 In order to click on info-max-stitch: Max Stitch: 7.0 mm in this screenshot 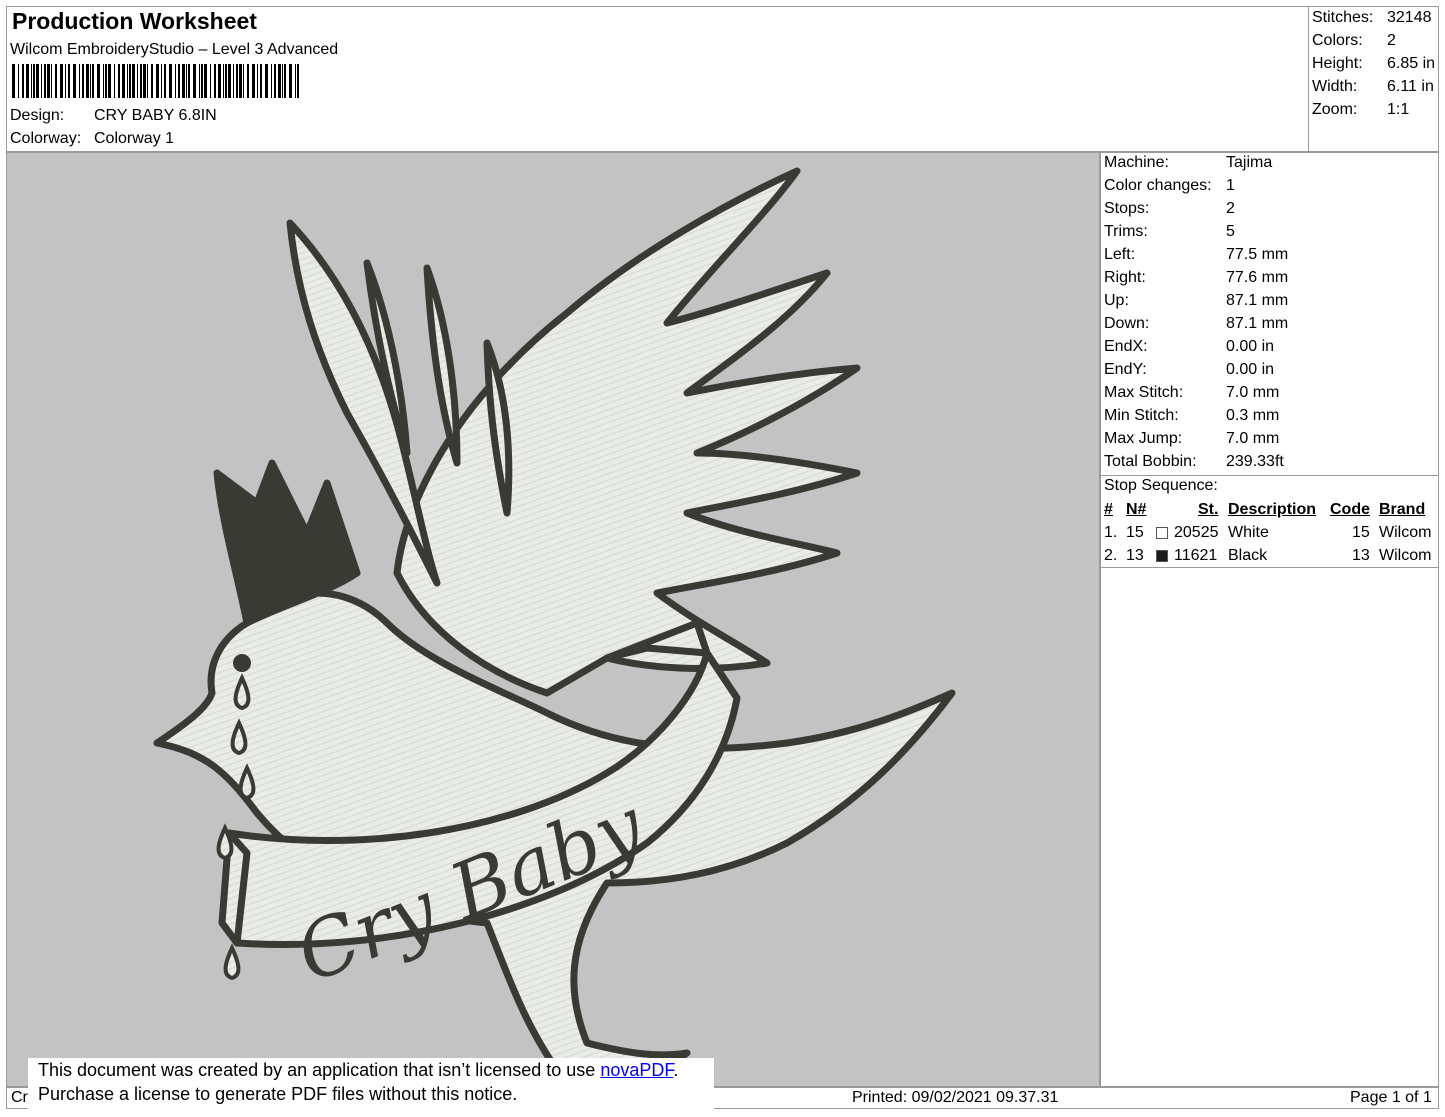, I will do `click(1192, 392)`.